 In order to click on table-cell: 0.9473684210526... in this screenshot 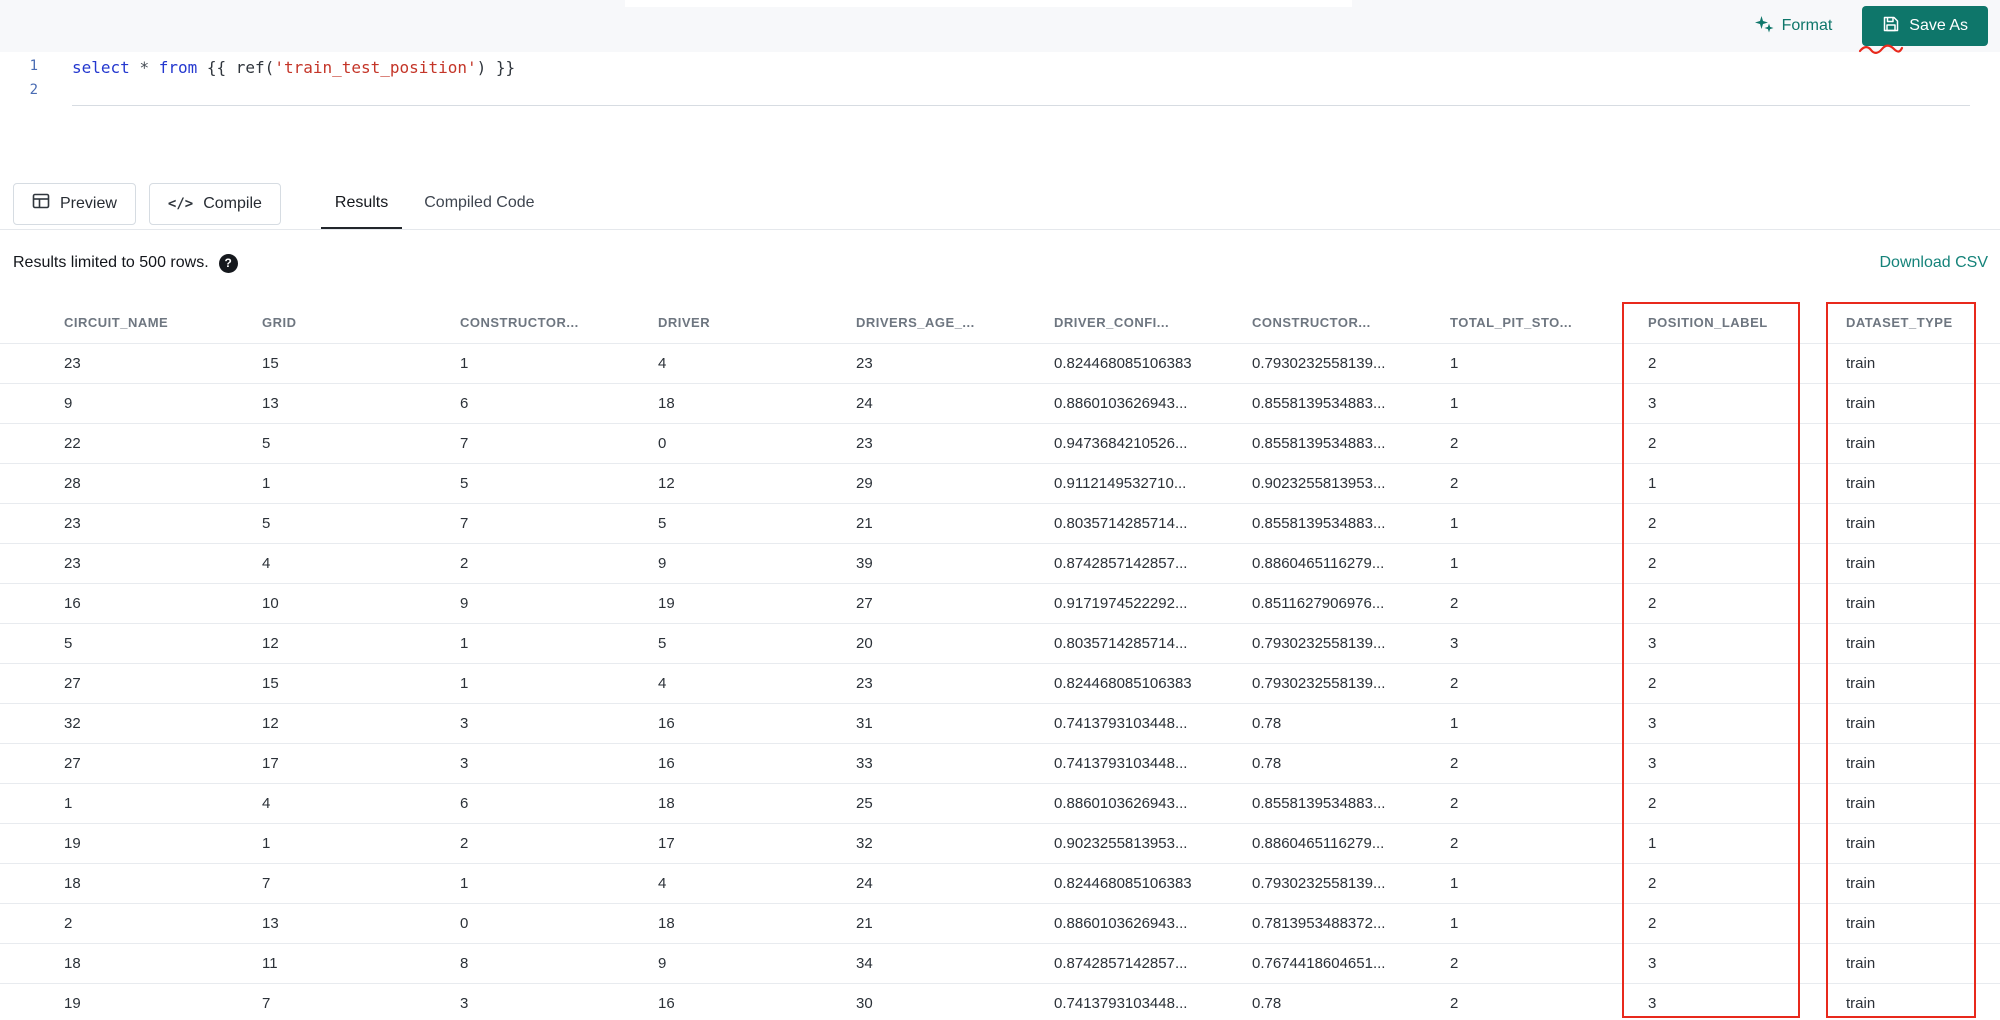, I will do `click(1121, 443)`.